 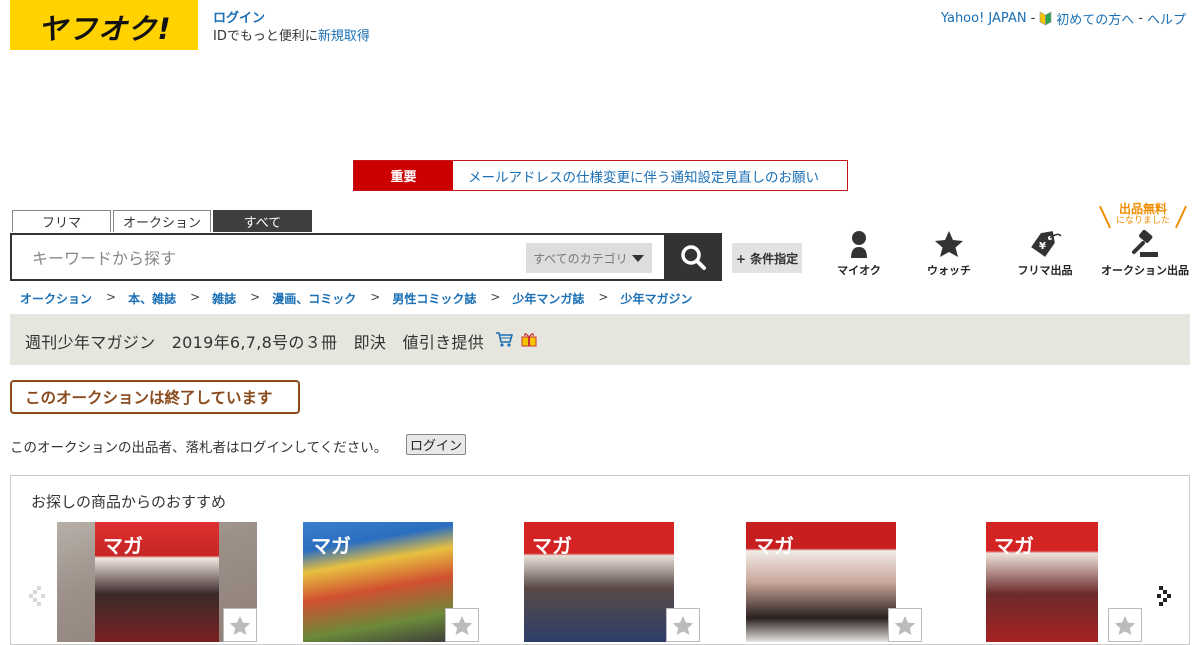 I want to click on conditions-button: + 条件指定, so click(x=767, y=258).